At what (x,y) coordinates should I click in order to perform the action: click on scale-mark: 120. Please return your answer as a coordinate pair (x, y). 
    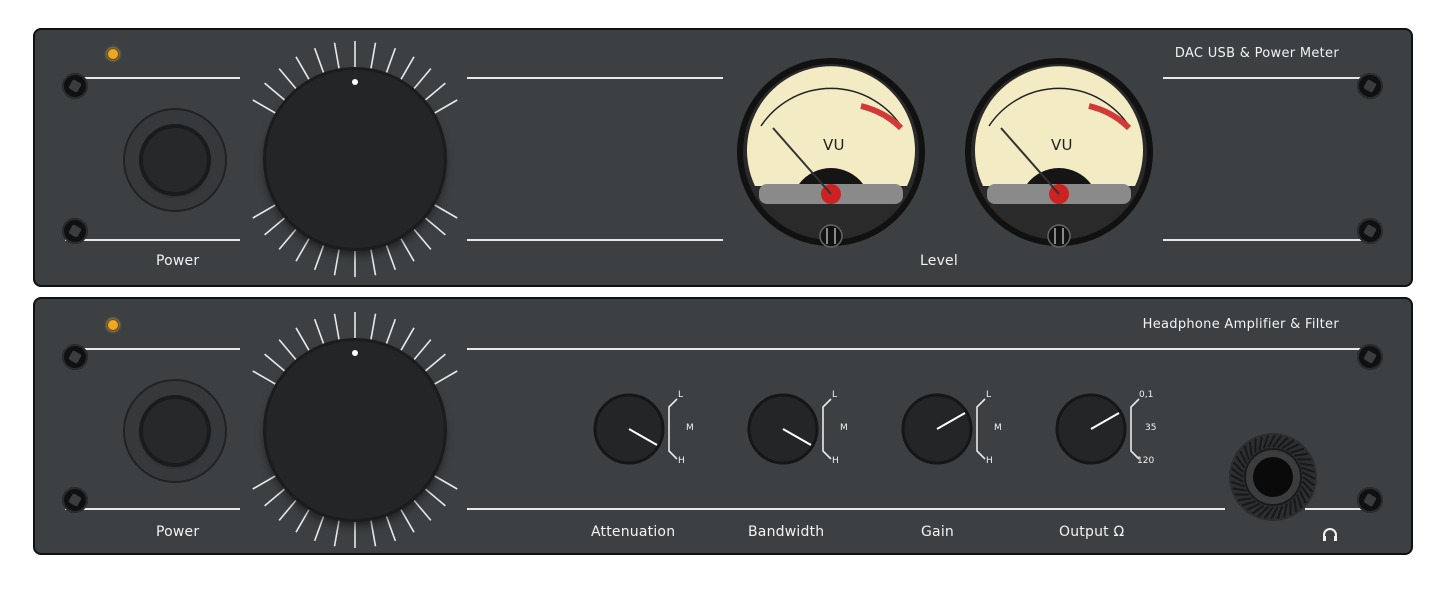
    Looking at the image, I should click on (1146, 461).